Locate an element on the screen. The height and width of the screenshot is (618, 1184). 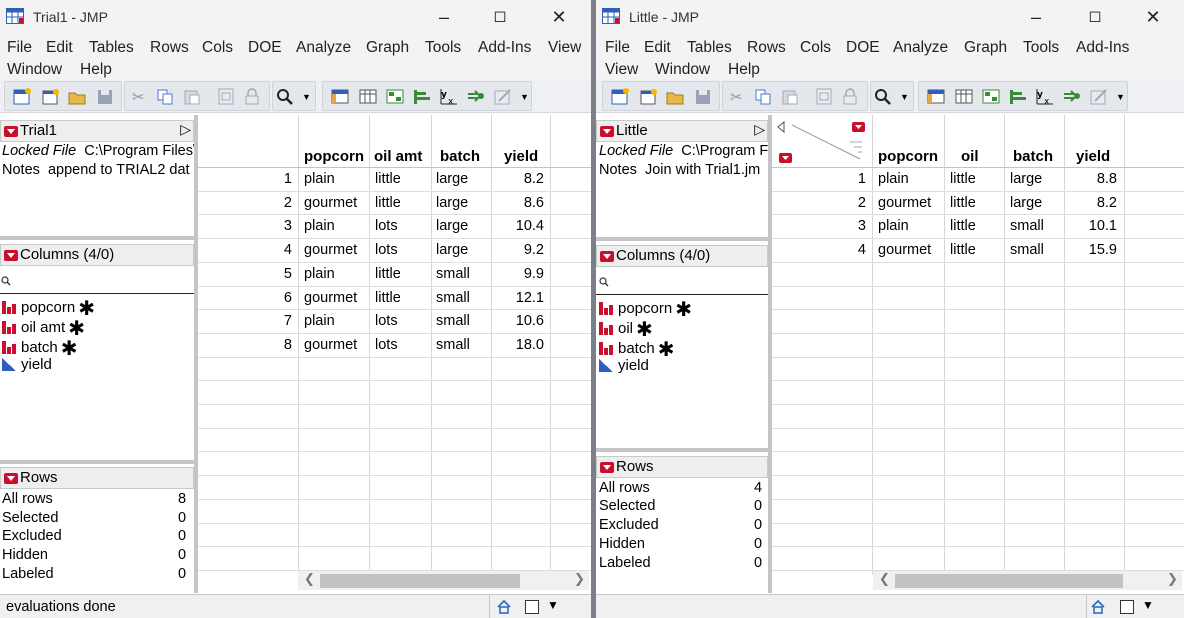
scroll-left-icon: ❮ is located at coordinates (884, 579).